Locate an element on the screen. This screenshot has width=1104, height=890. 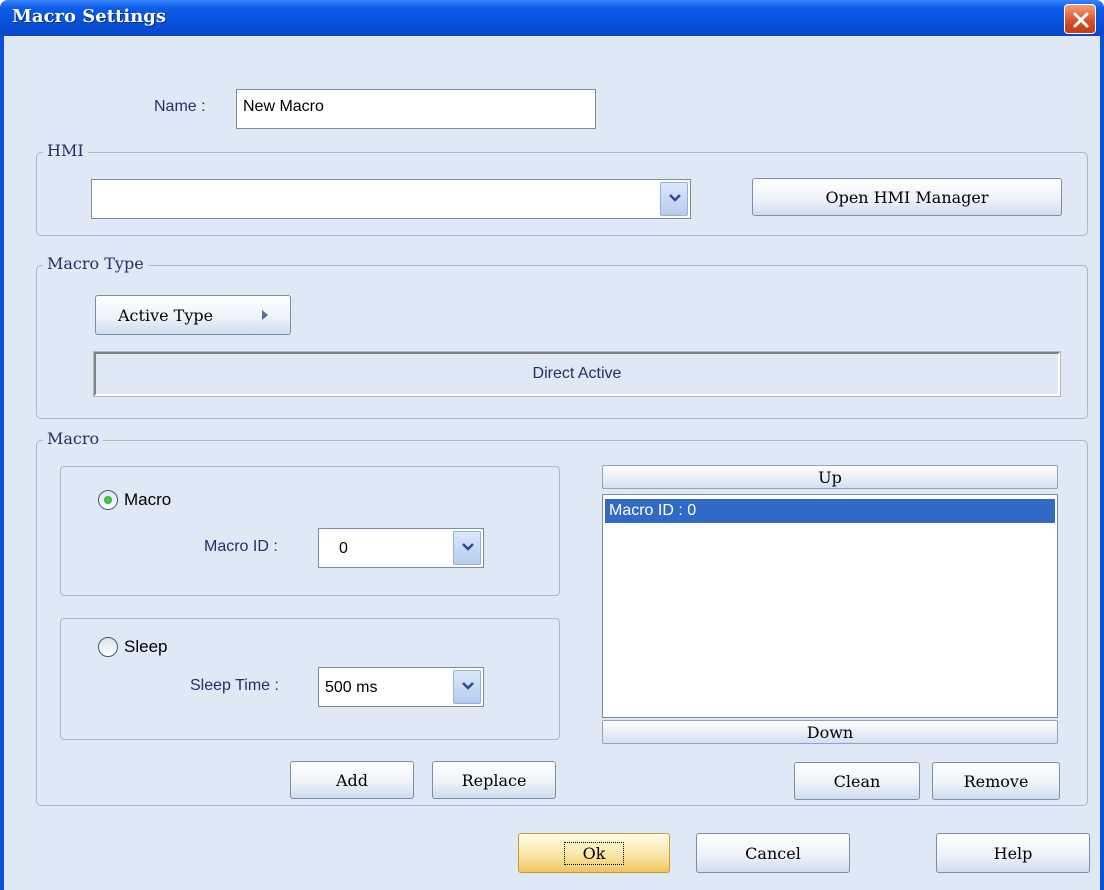
macro-type-group-title: Macro Type is located at coordinates (95, 263).